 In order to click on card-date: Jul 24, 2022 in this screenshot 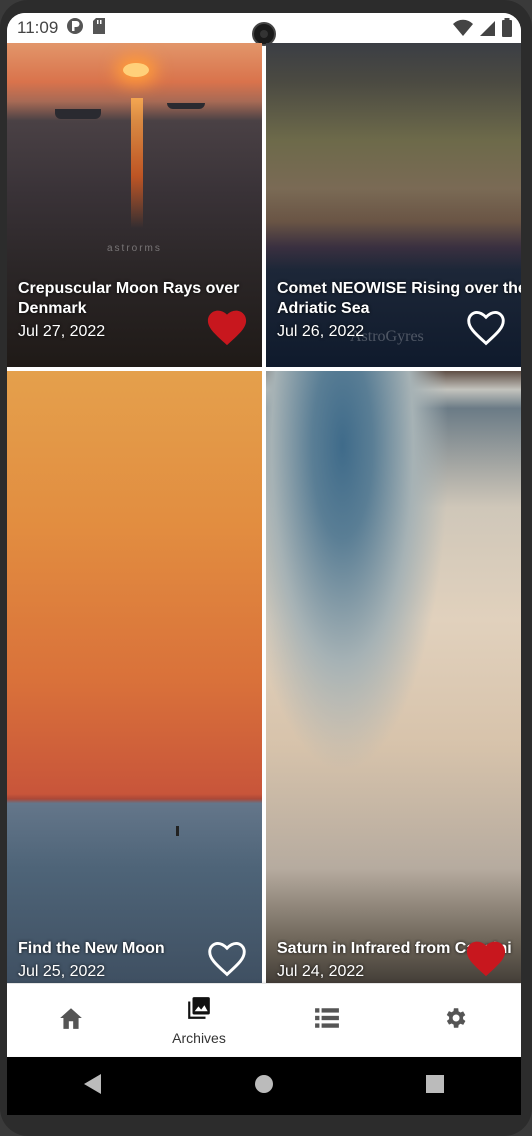, I will do `click(321, 971)`.